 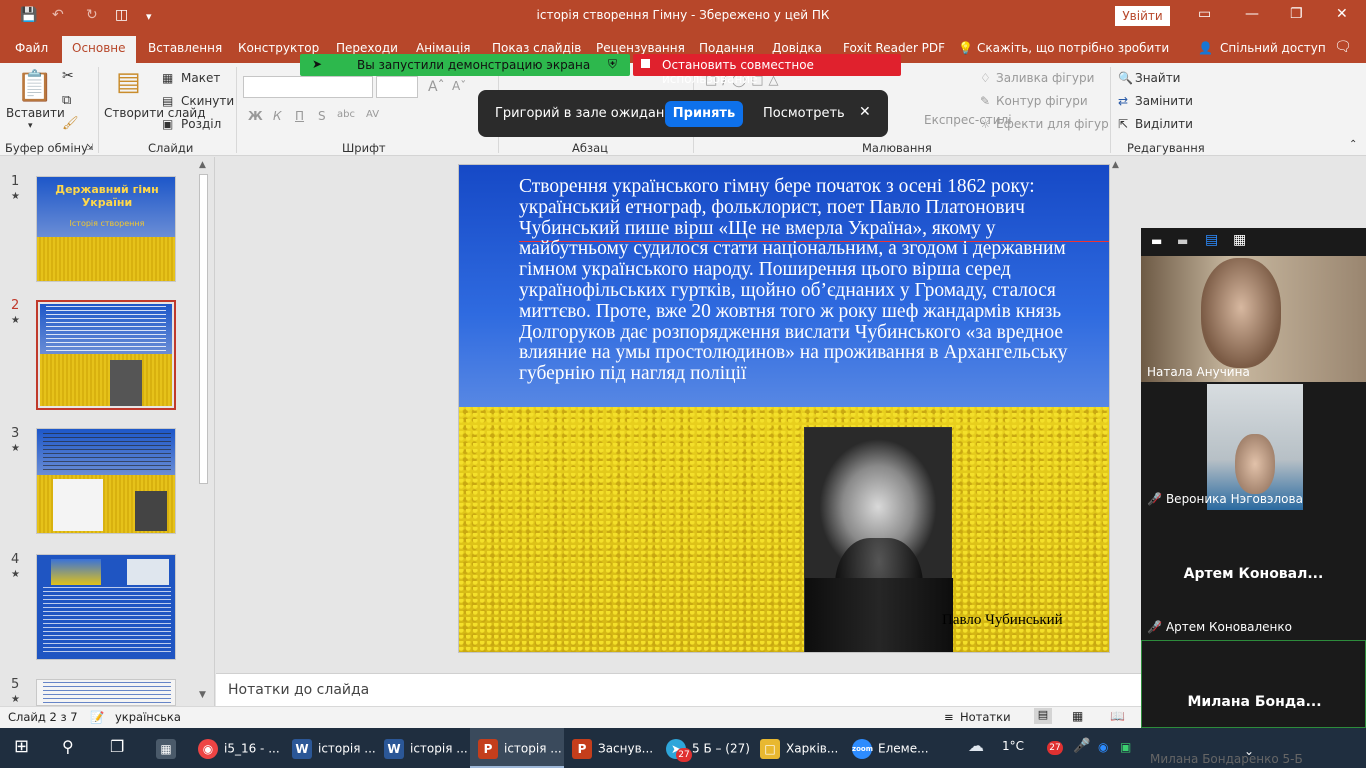 I want to click on windows-start-icon: ⊞, so click(x=21, y=746).